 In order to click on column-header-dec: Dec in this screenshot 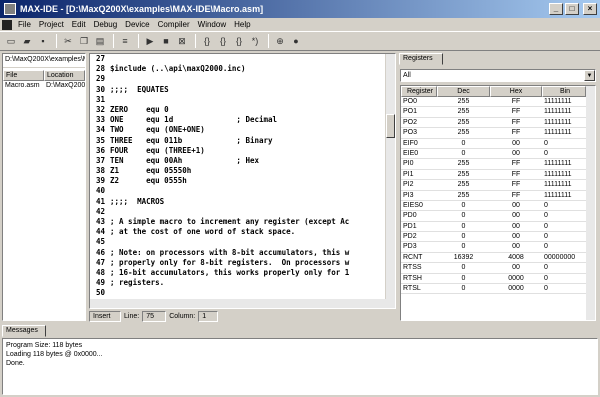, I will do `click(463, 91)`.